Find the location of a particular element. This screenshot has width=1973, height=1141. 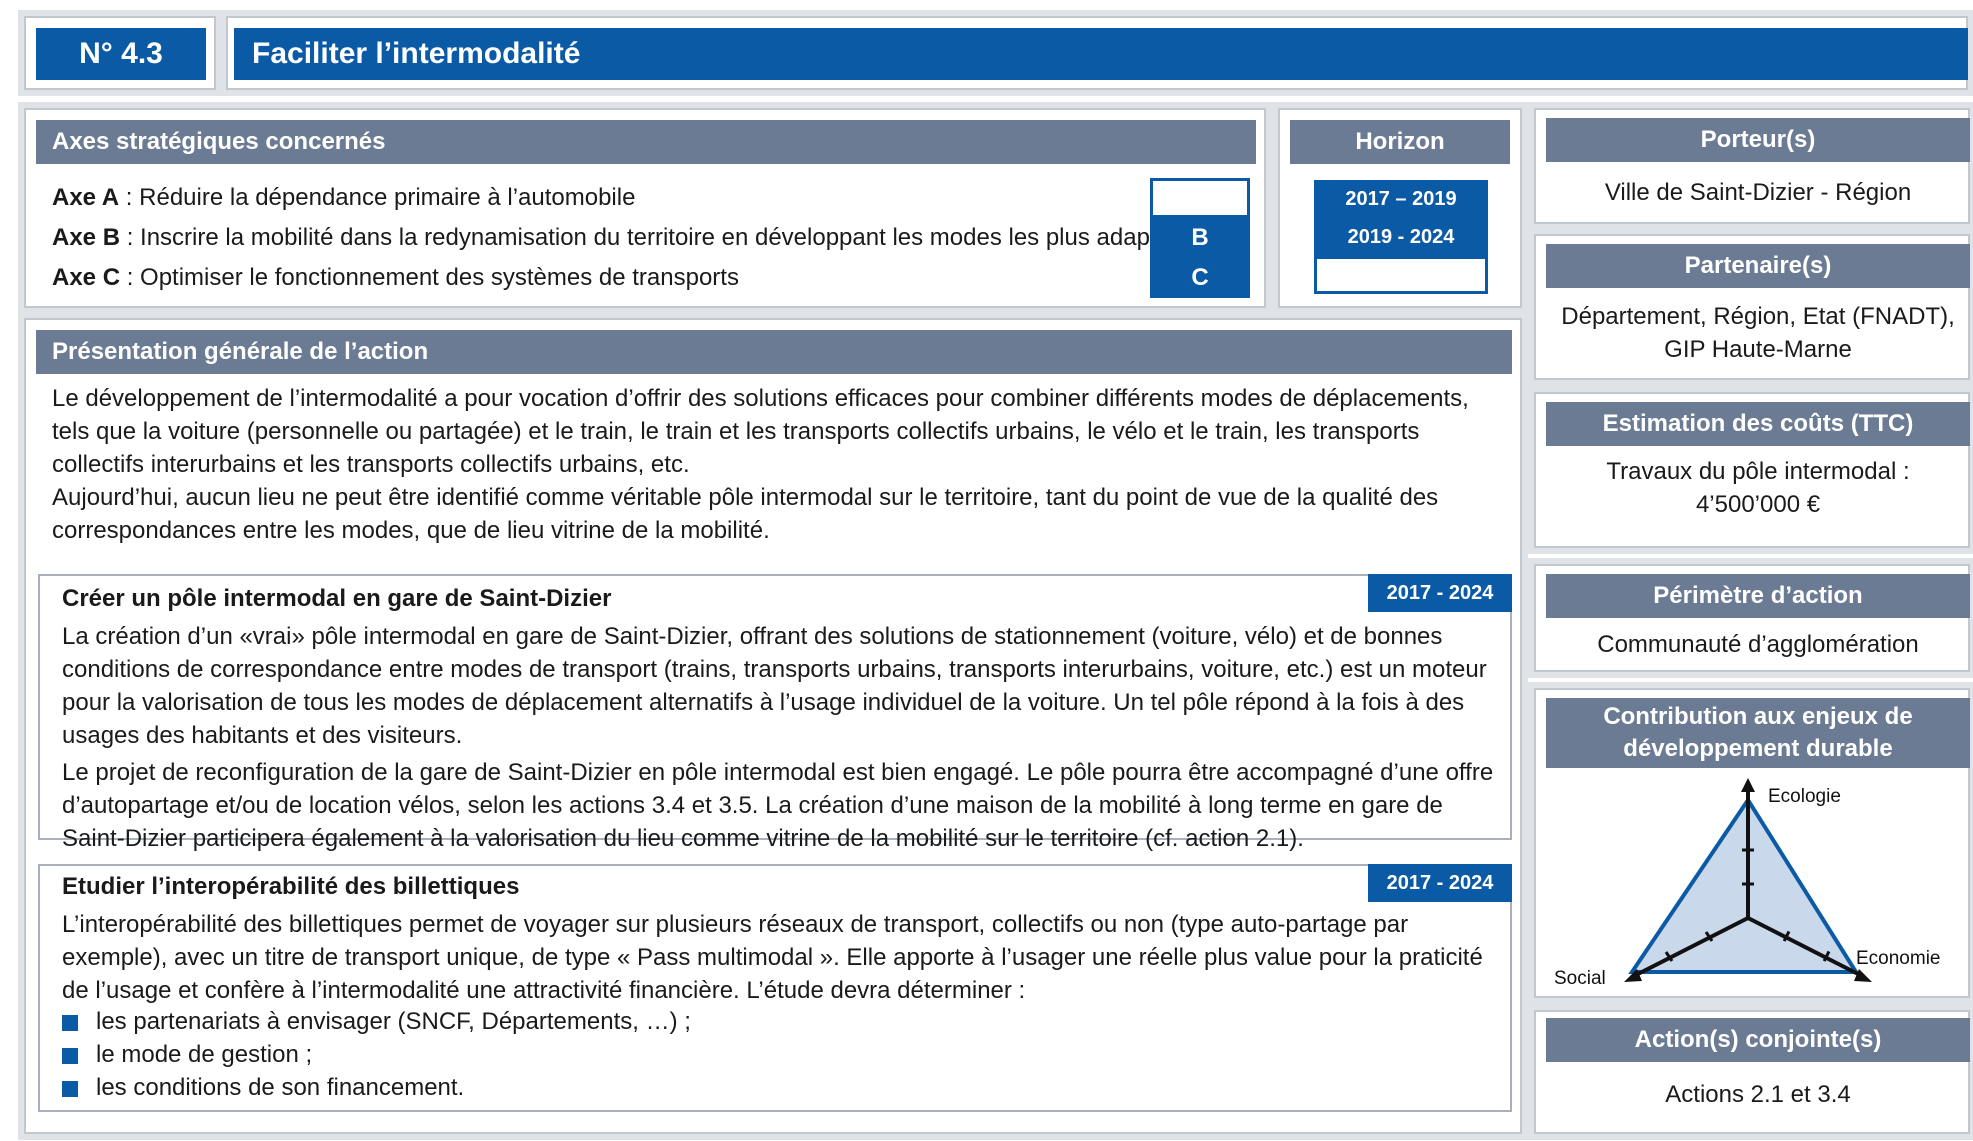

radar-label-social: Social is located at coordinates (1580, 978).